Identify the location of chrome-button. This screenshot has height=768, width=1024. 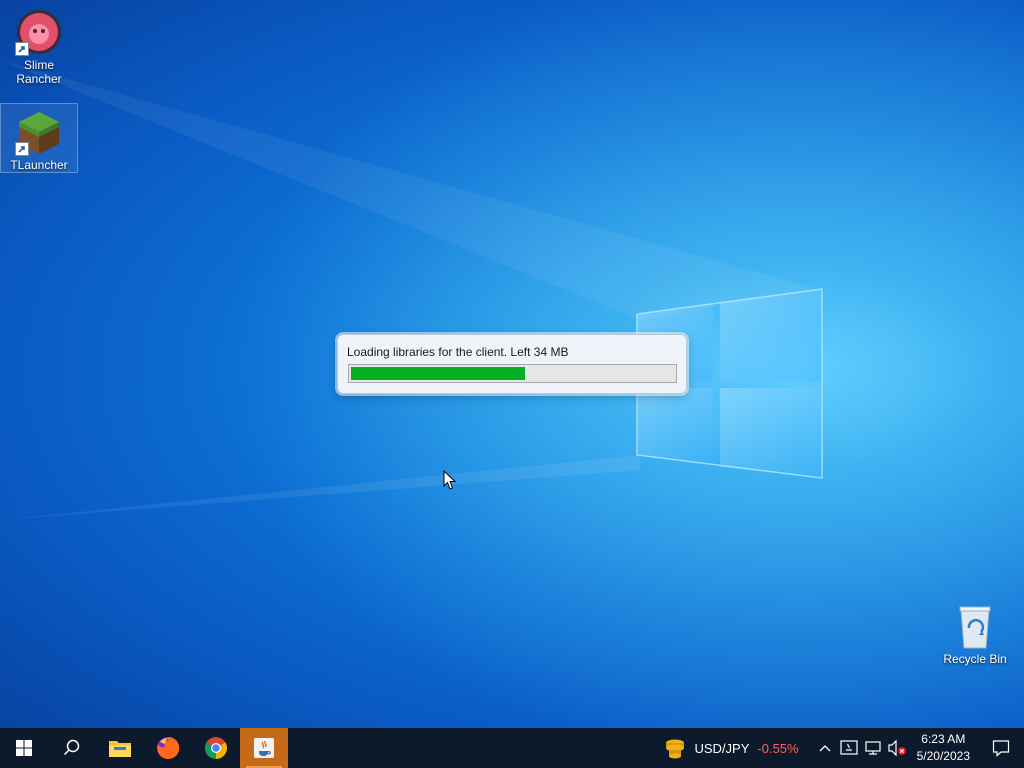
(216, 748).